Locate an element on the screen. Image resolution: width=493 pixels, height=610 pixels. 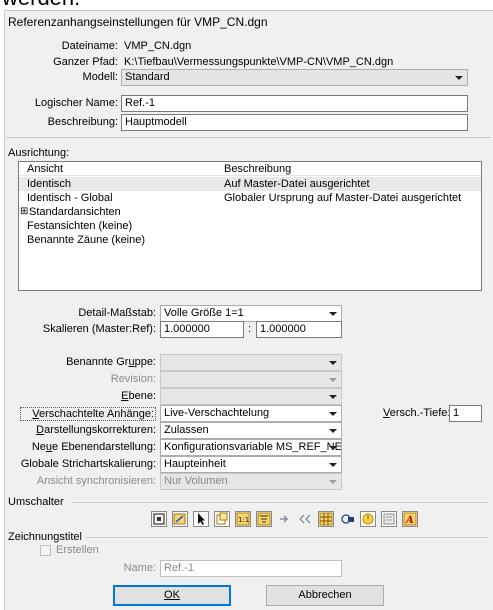
detail-scale-label: Detail-Maßstab: is located at coordinates (117, 313).